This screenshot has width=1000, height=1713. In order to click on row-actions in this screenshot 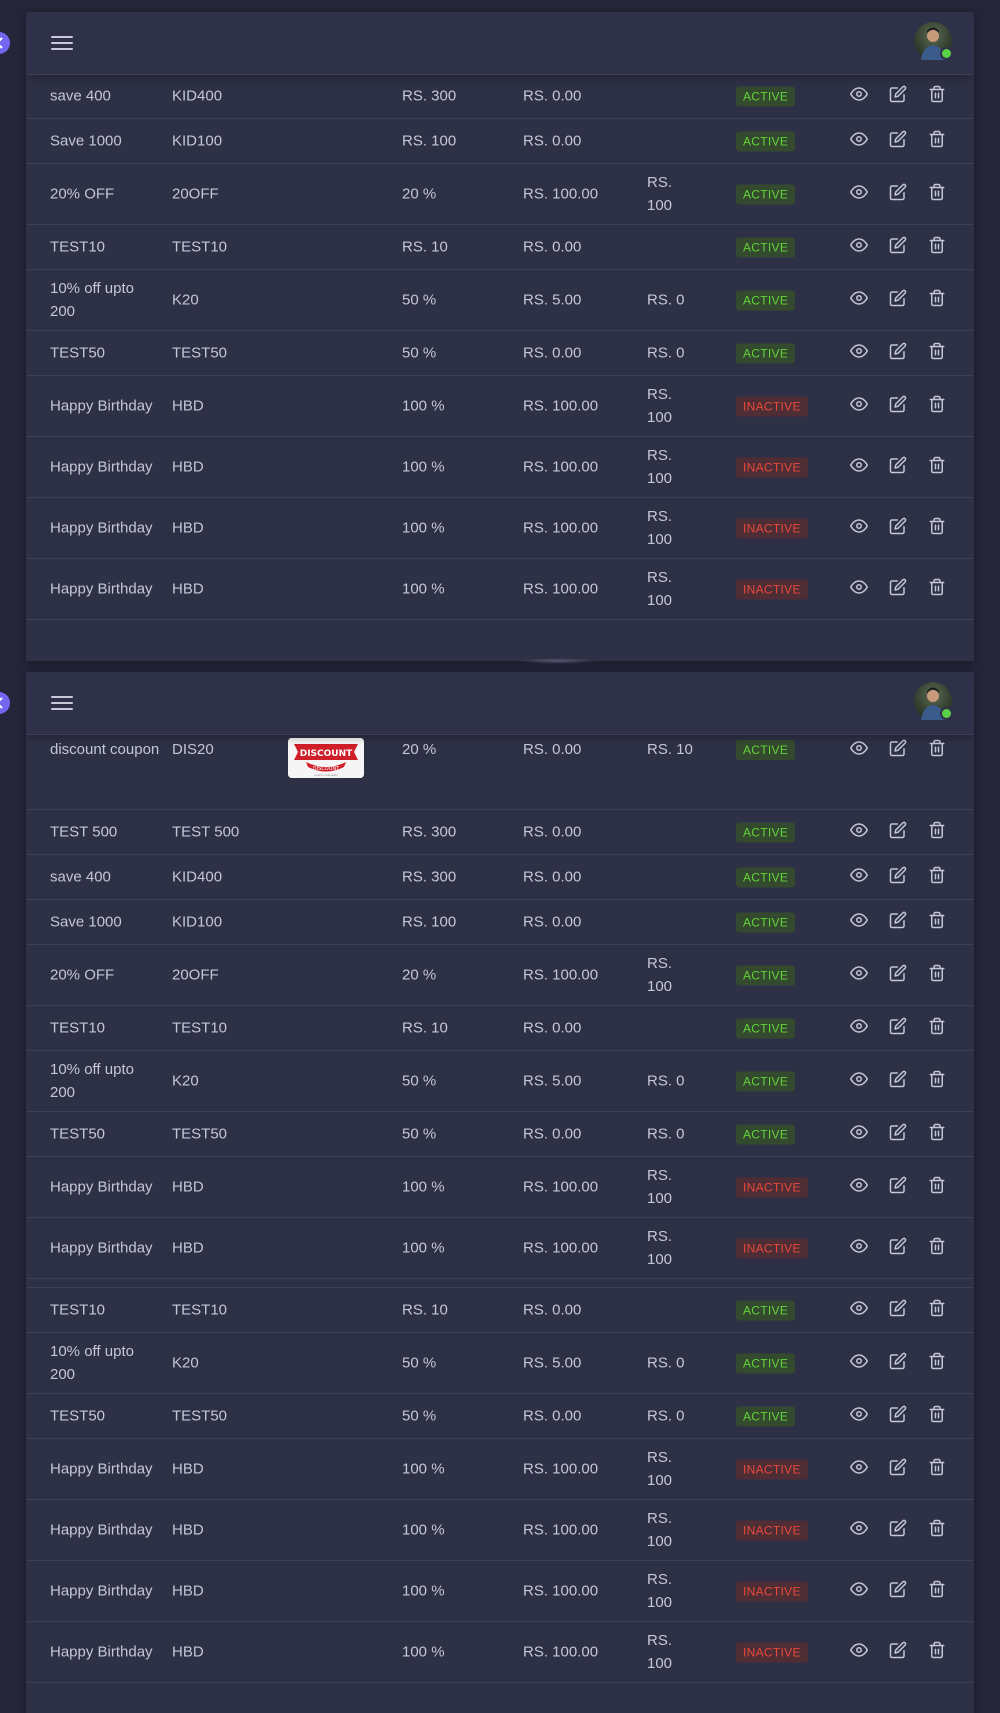, I will do `click(905, 1416)`.